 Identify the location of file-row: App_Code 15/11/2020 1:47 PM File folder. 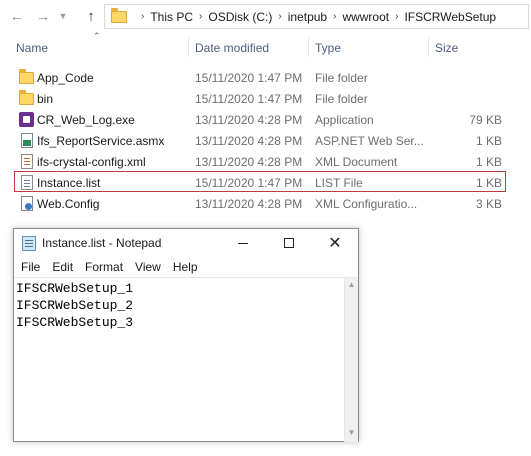
(260, 76).